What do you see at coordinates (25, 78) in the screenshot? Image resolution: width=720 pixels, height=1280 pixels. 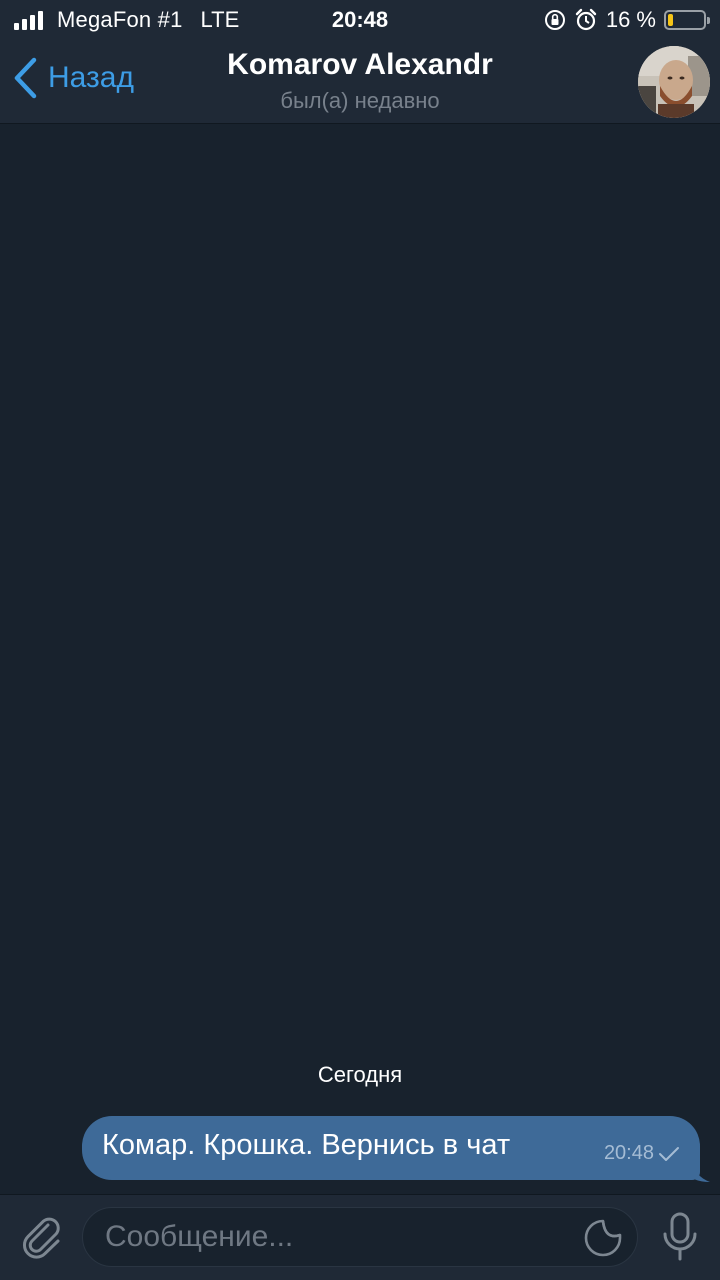 I see `back-chevron-icon` at bounding box center [25, 78].